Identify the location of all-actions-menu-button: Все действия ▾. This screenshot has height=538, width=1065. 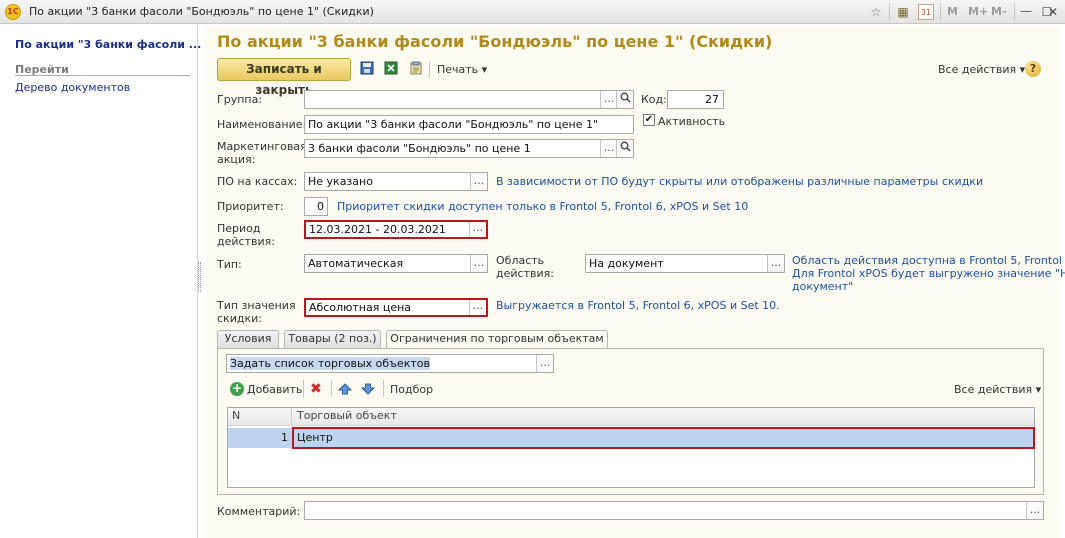
(981, 69).